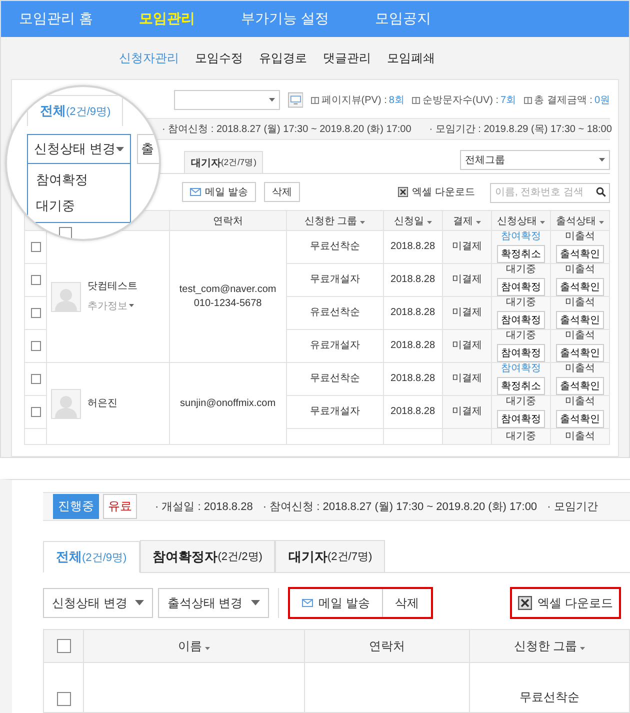 The width and height of the screenshot is (630, 713). What do you see at coordinates (219, 58) in the screenshot?
I see `subnav-tab: 모임수정` at bounding box center [219, 58].